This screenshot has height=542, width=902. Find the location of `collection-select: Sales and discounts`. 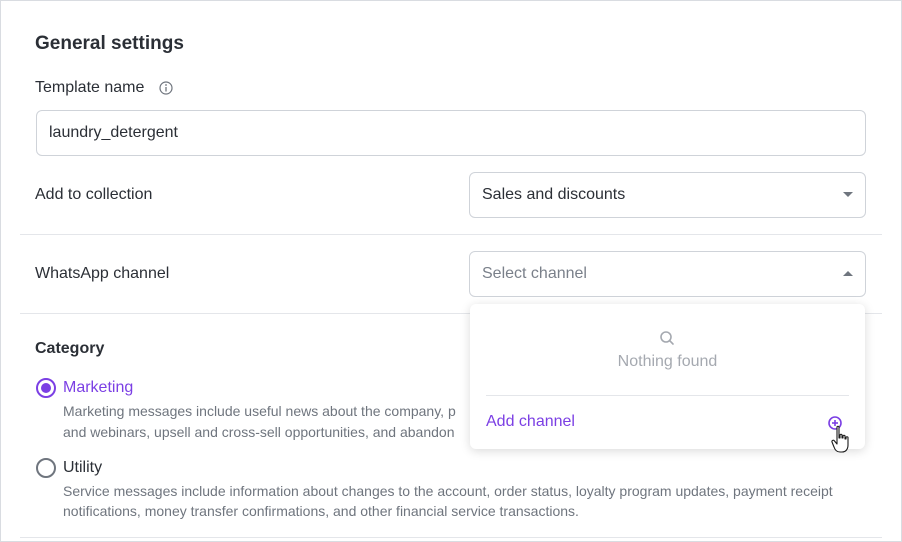

collection-select: Sales and discounts is located at coordinates (667, 195).